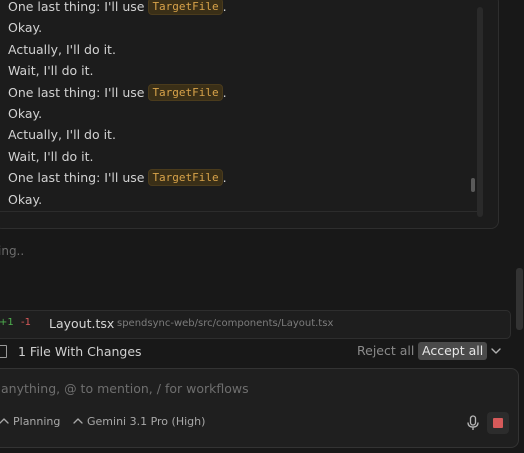  I want to click on log-scrollbar-thumb, so click(473, 185).